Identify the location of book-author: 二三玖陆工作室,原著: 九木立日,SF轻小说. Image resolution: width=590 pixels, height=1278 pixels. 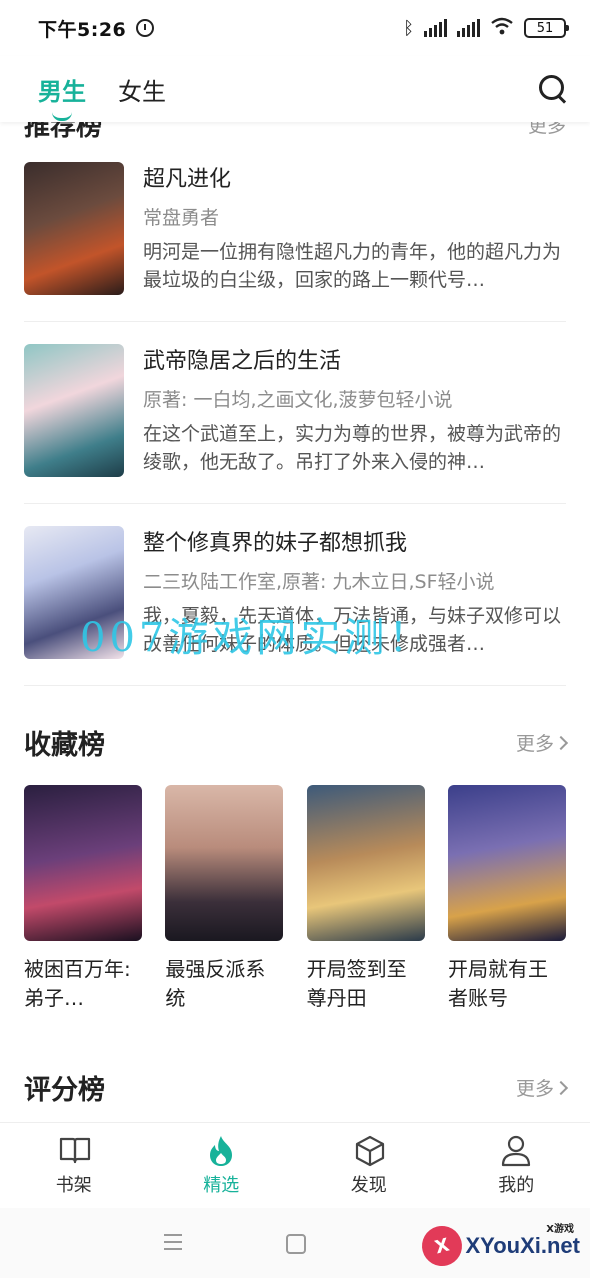
(319, 582).